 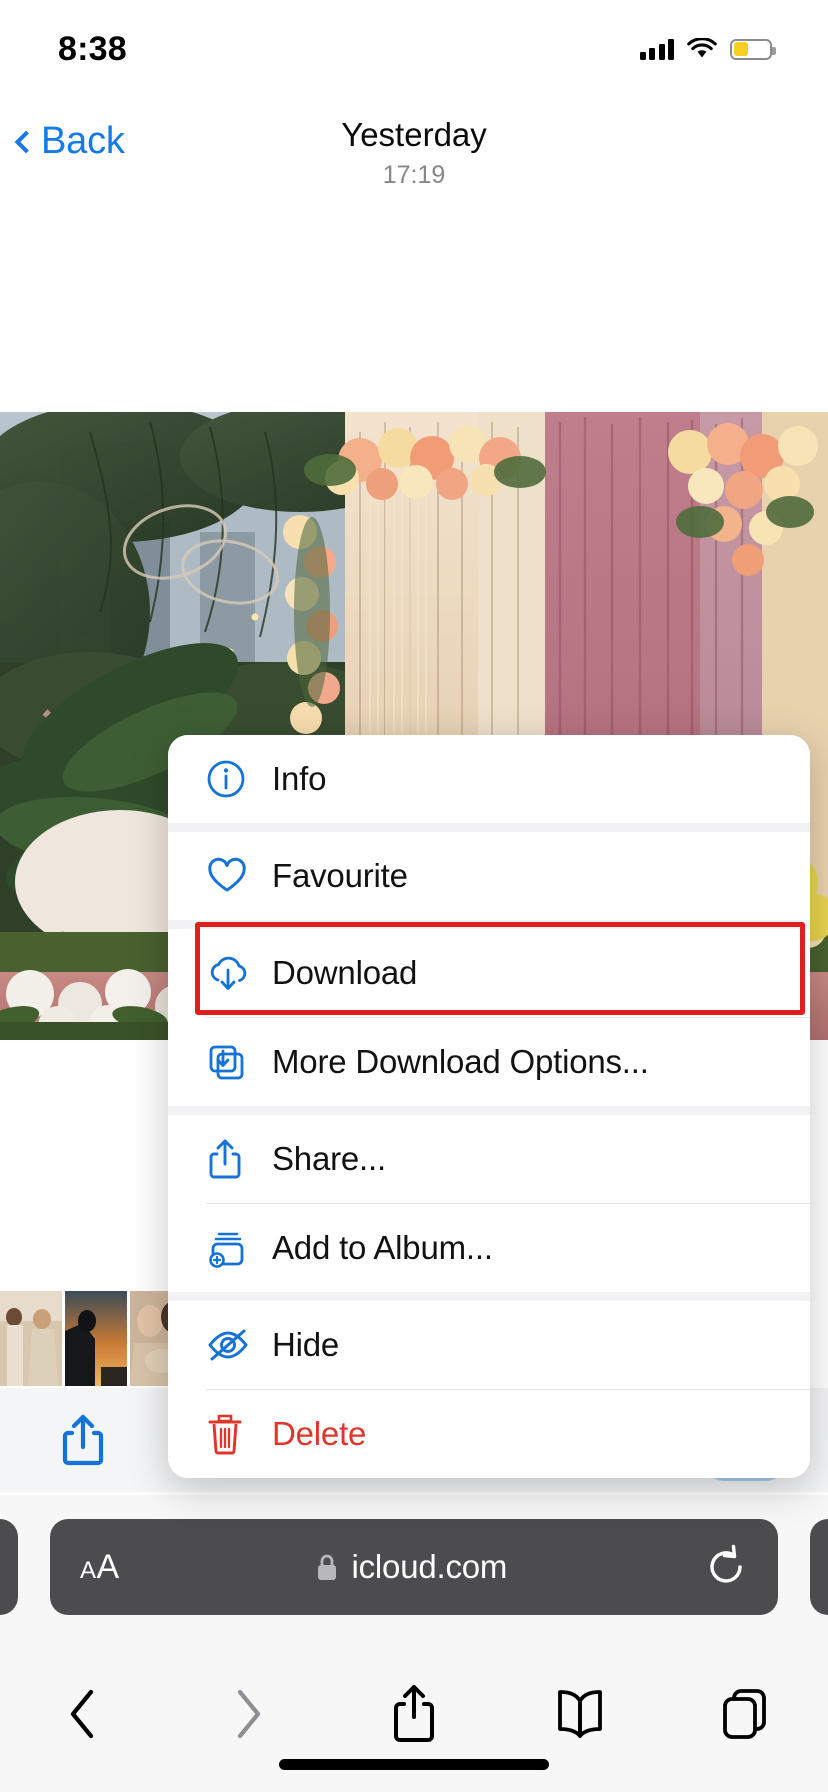 I want to click on chevron-right-icon, so click(x=249, y=1714).